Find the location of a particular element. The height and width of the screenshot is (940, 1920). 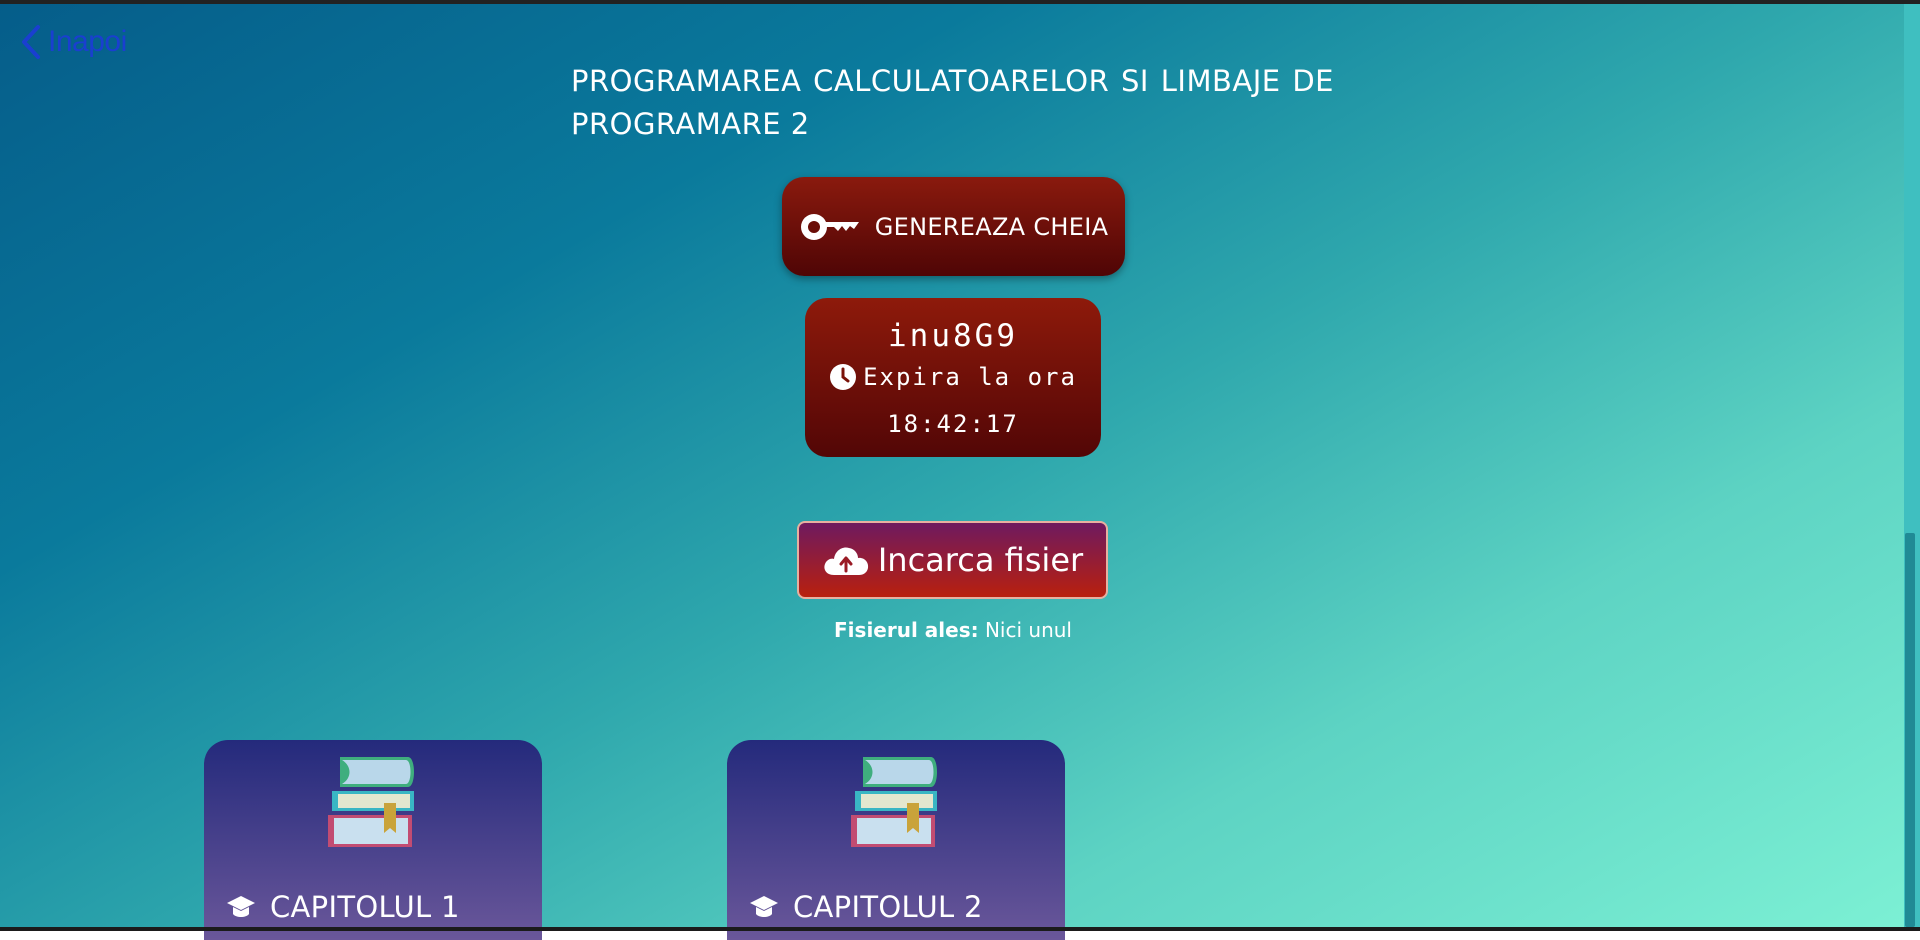

key-expiry: Expira la ora is located at coordinates (953, 377).